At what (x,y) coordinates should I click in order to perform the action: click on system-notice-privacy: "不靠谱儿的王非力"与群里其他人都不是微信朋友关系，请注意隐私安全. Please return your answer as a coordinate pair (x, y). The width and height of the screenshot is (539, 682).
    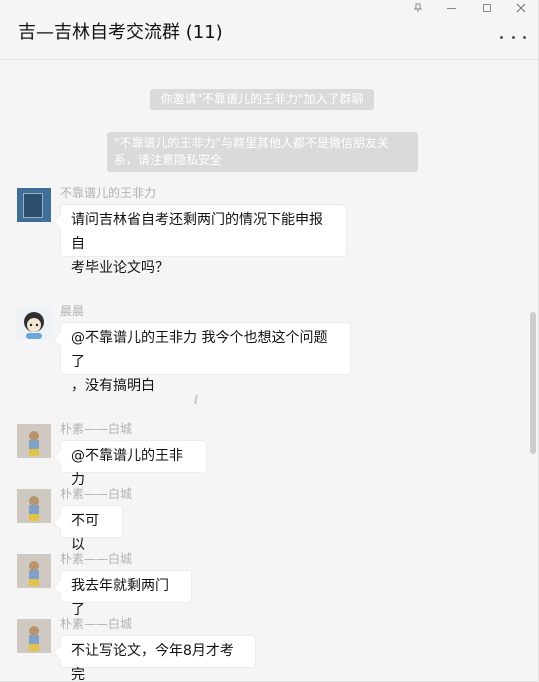
    Looking at the image, I should click on (262, 152).